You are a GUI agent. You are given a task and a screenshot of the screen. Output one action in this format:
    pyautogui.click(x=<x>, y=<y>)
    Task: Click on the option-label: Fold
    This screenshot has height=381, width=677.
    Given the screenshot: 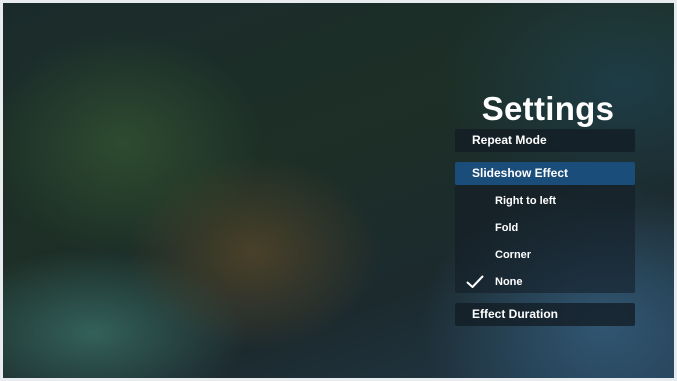 What is the action you would take?
    pyautogui.click(x=507, y=228)
    